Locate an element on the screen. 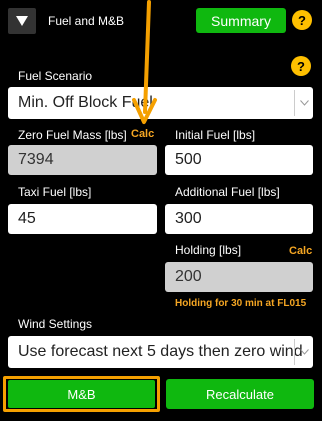 The height and width of the screenshot is (421, 322). wind-settings-select: Use forecast next 5 days then zero wind is located at coordinates (160, 352).